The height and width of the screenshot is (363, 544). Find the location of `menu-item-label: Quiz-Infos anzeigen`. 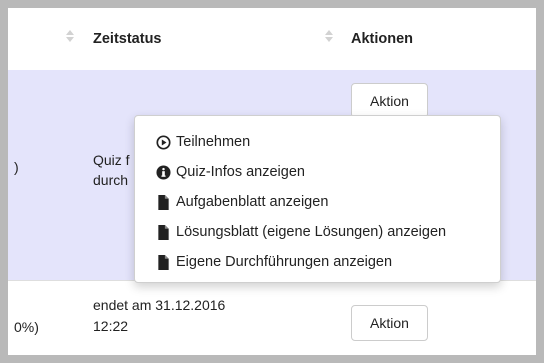

menu-item-label: Quiz-Infos anzeigen is located at coordinates (240, 172).